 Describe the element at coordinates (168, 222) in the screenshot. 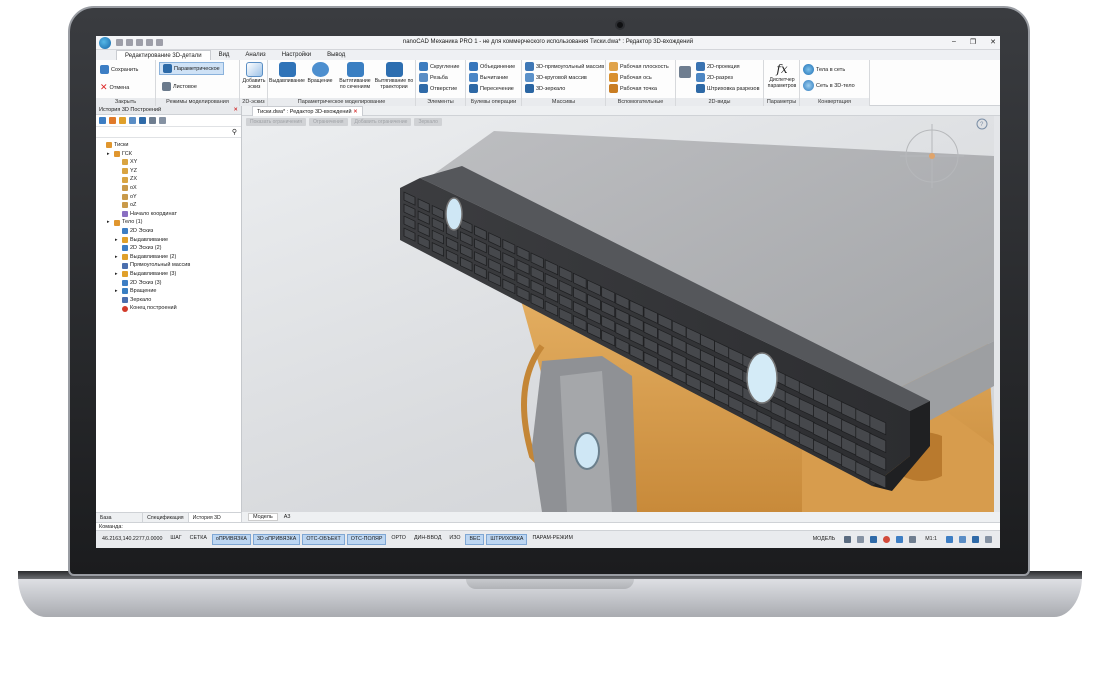

I see `tree-node: ▸ Тело (1)` at that location.